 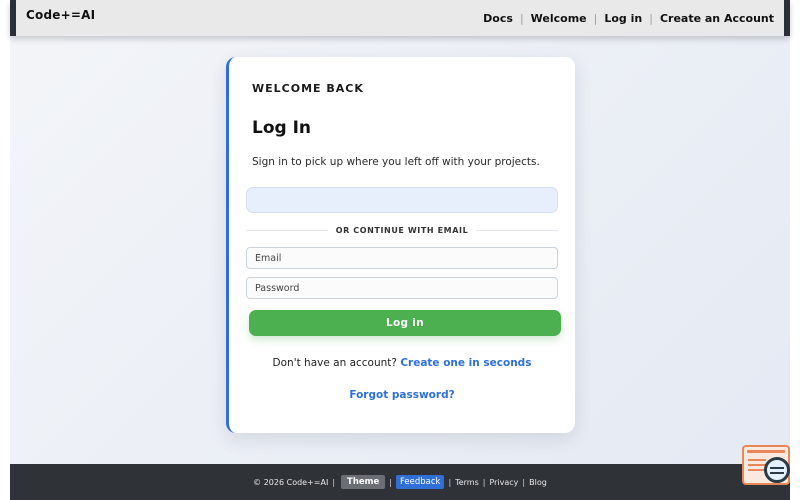 I want to click on brand-logo: Code+=AI, so click(x=60, y=15).